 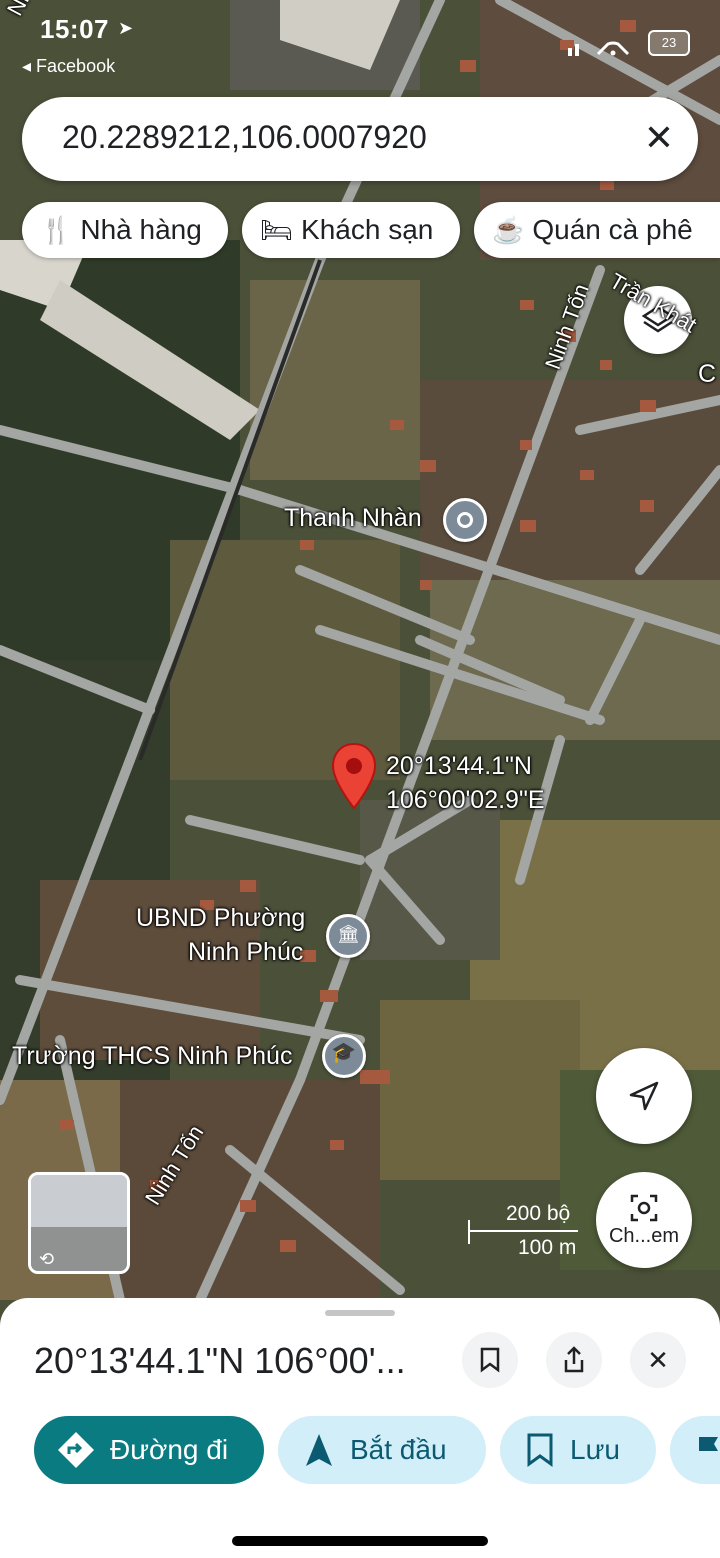 I want to click on navigation-arrow-icon, so click(x=644, y=1096).